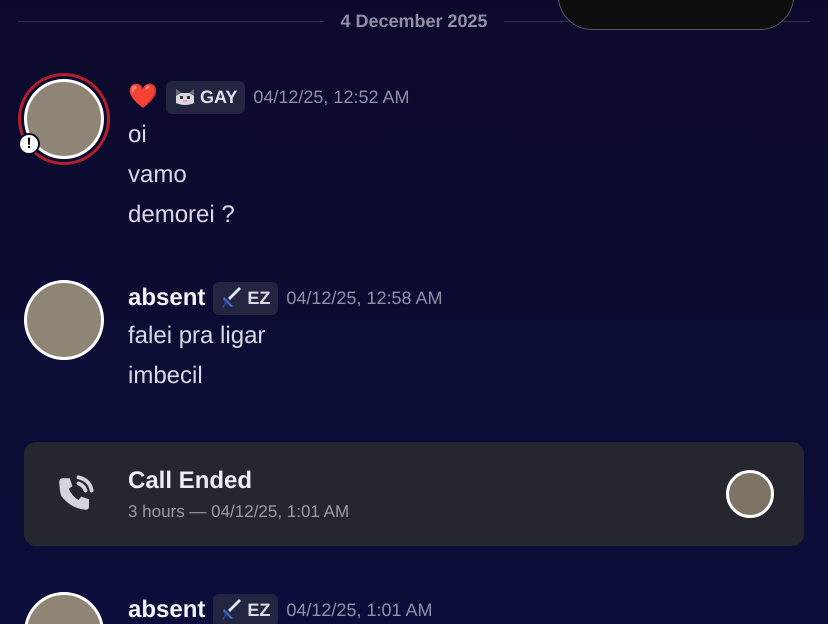 The image size is (828, 624). I want to click on participant-avatar, so click(750, 494).